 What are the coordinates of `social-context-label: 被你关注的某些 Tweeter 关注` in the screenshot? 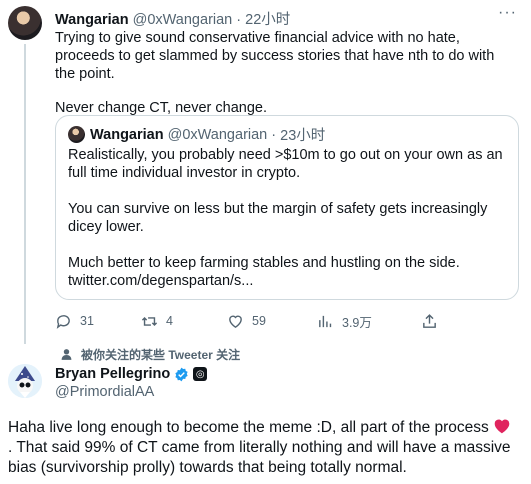 It's located at (161, 355).